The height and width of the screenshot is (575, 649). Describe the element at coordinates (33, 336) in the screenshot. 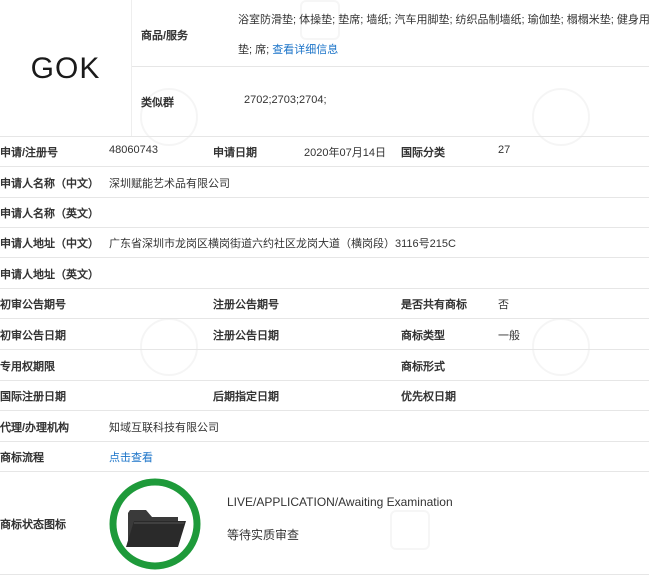

I see `prelim-date-label: 初审公告日期` at that location.